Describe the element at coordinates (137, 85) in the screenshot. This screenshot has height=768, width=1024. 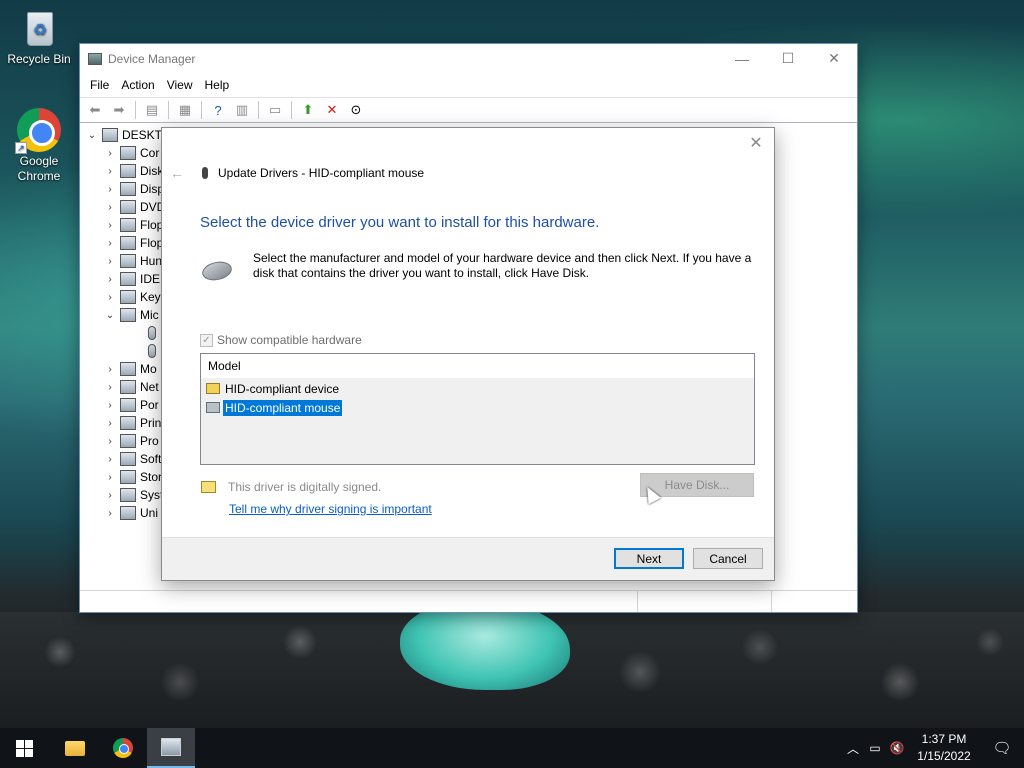
I see `menu-action: Action` at that location.